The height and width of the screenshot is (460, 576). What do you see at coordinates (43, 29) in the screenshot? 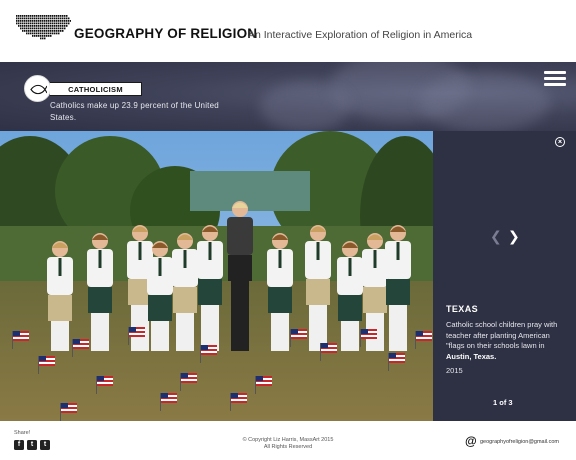
I see `usa-dotted-map-icon` at bounding box center [43, 29].